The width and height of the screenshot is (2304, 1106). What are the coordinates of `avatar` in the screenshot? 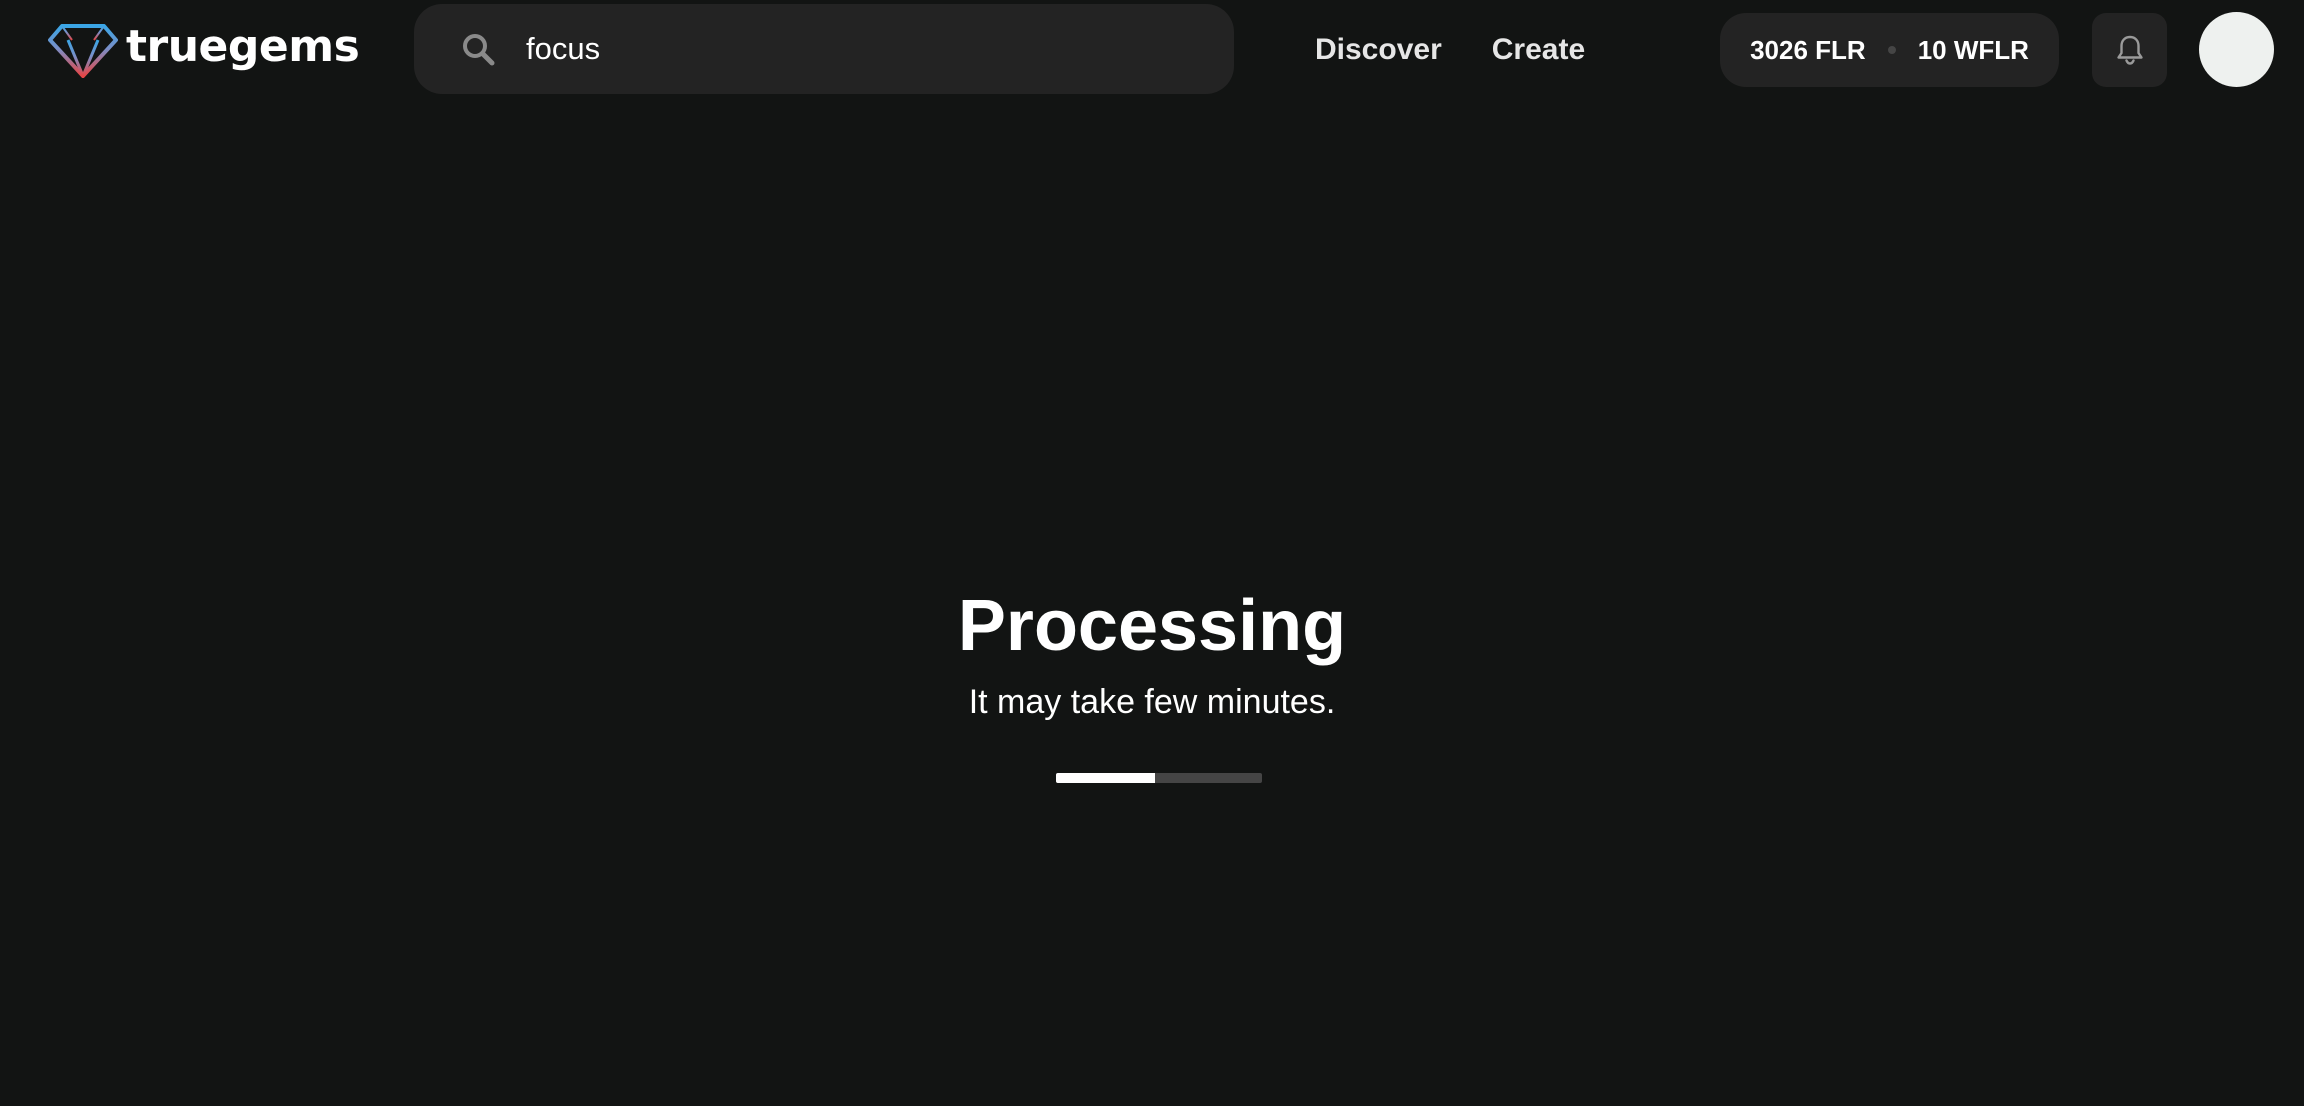 It's located at (2236, 49).